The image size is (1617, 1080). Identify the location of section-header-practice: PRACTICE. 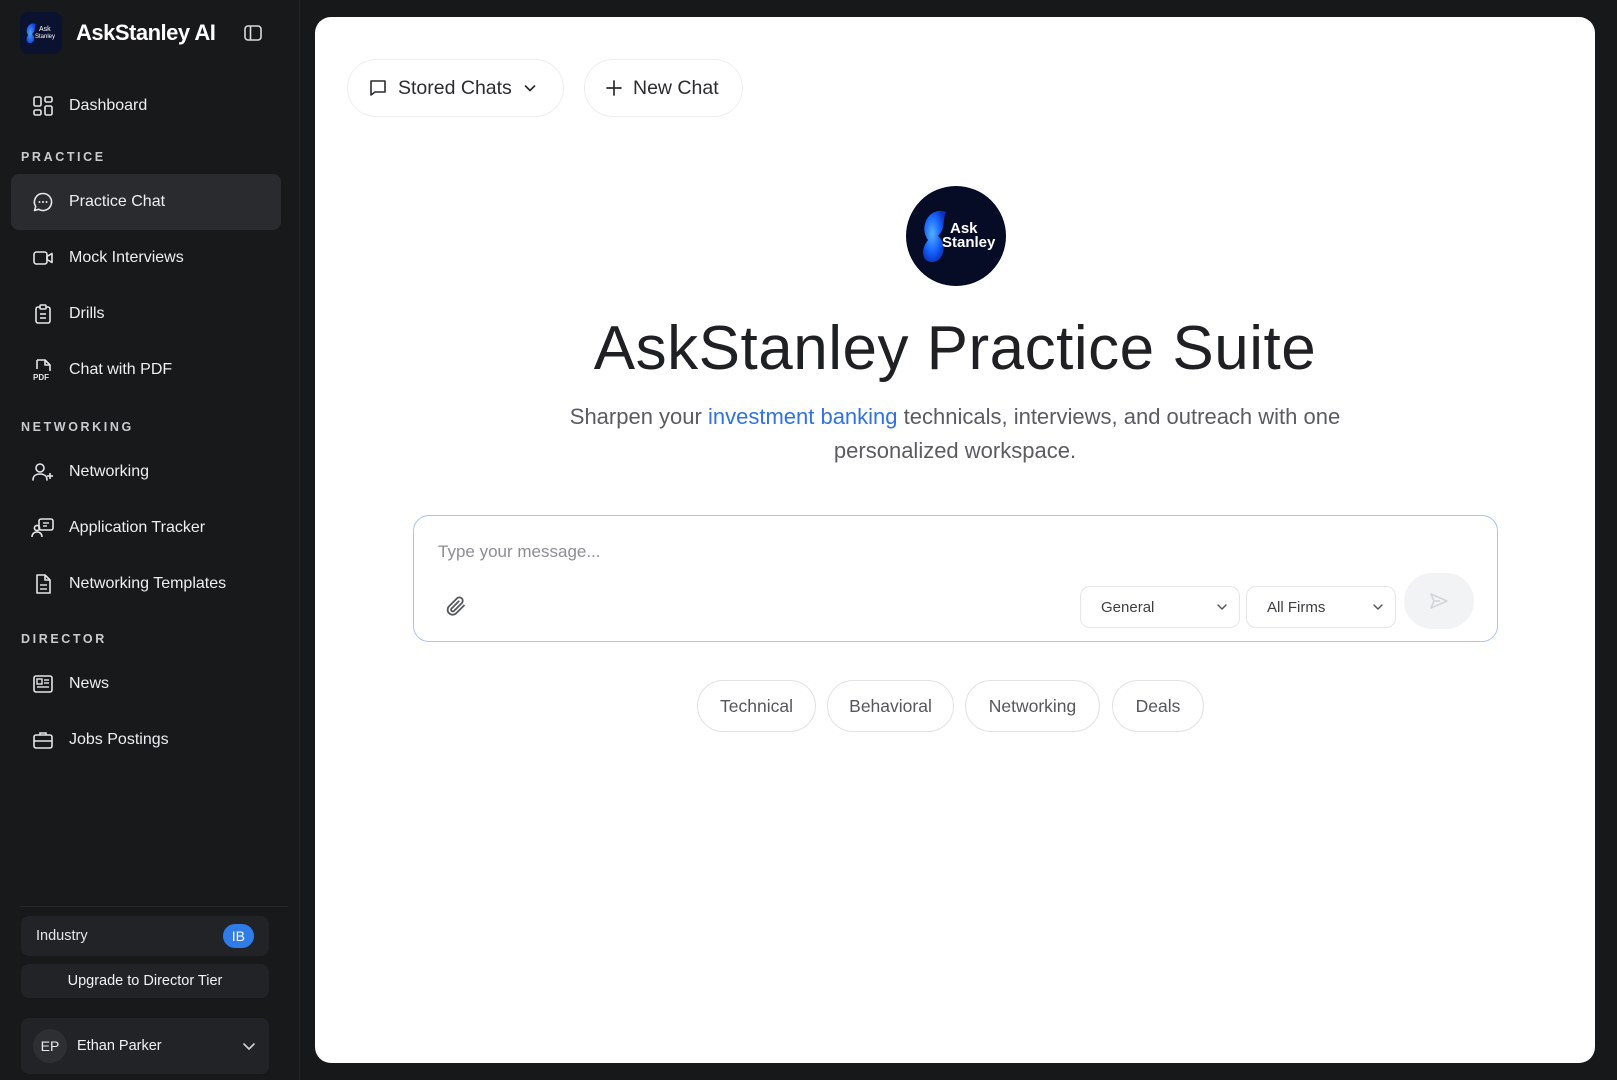
(63, 157).